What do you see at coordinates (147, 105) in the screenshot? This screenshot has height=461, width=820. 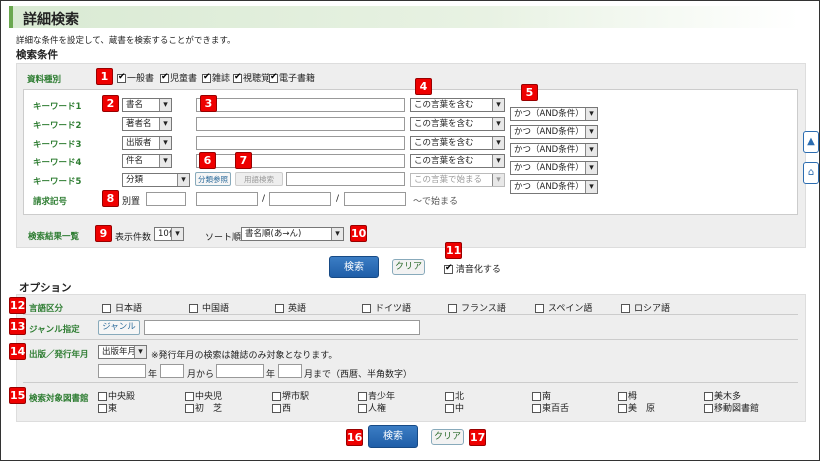 I see `keyword-field-select: 書名` at bounding box center [147, 105].